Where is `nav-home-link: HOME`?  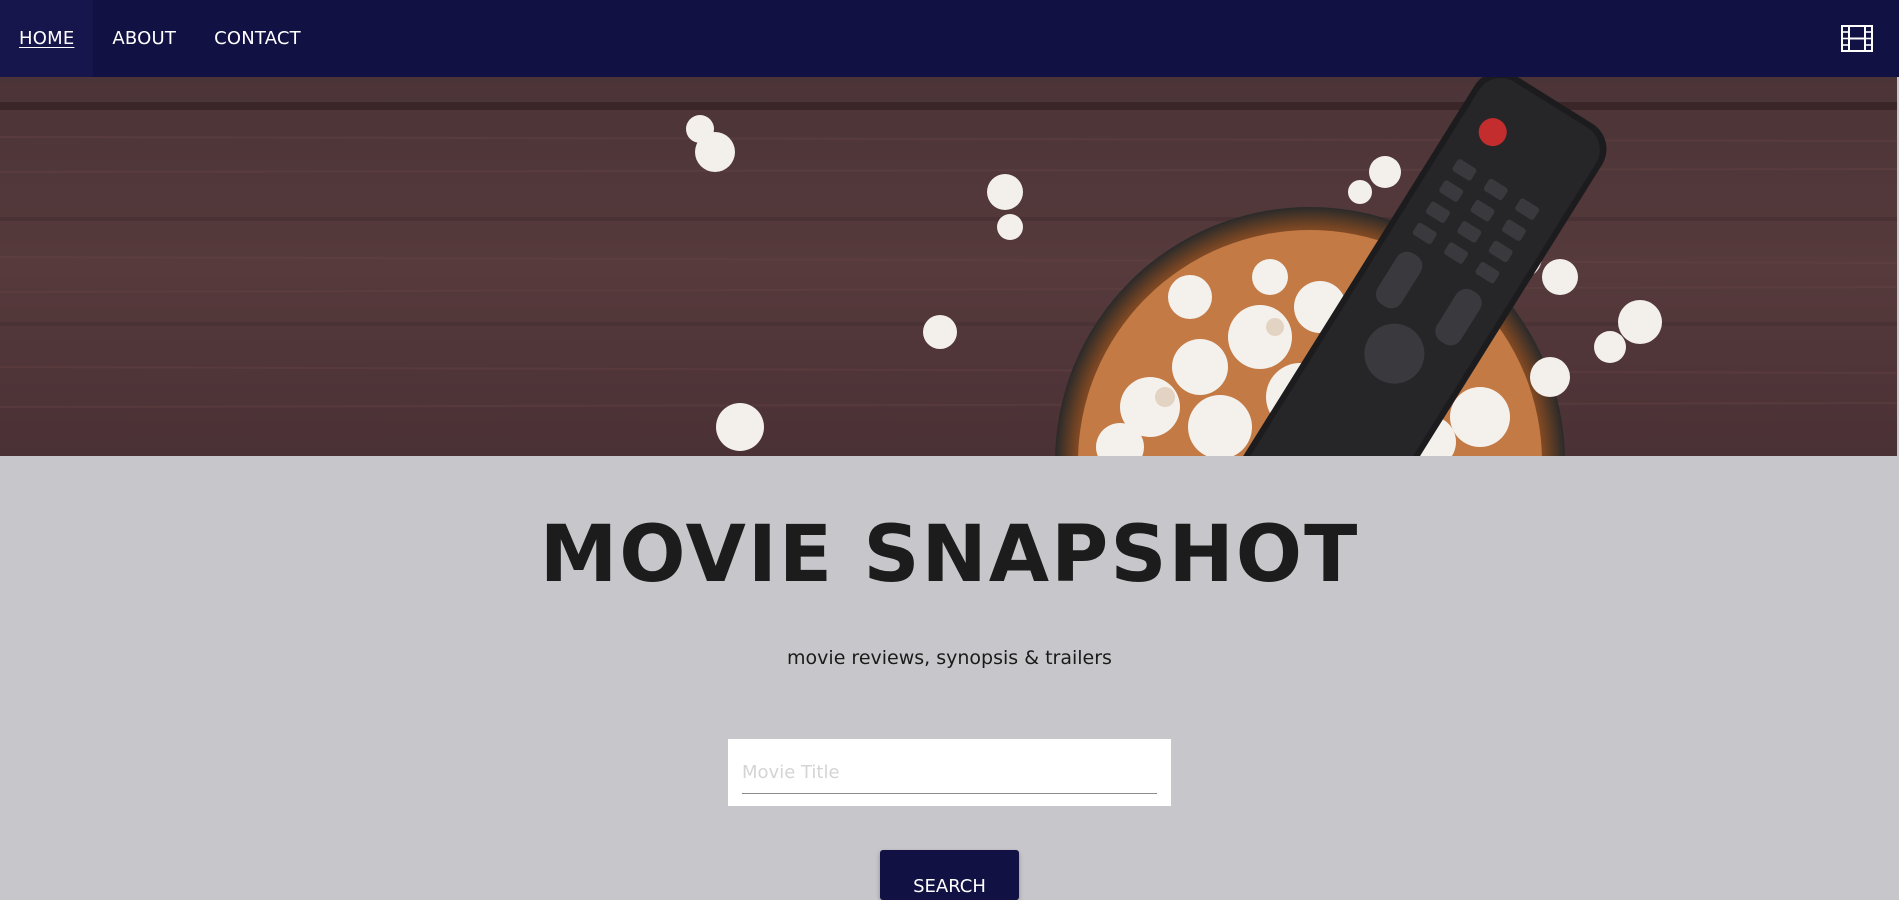 nav-home-link: HOME is located at coordinates (47, 38).